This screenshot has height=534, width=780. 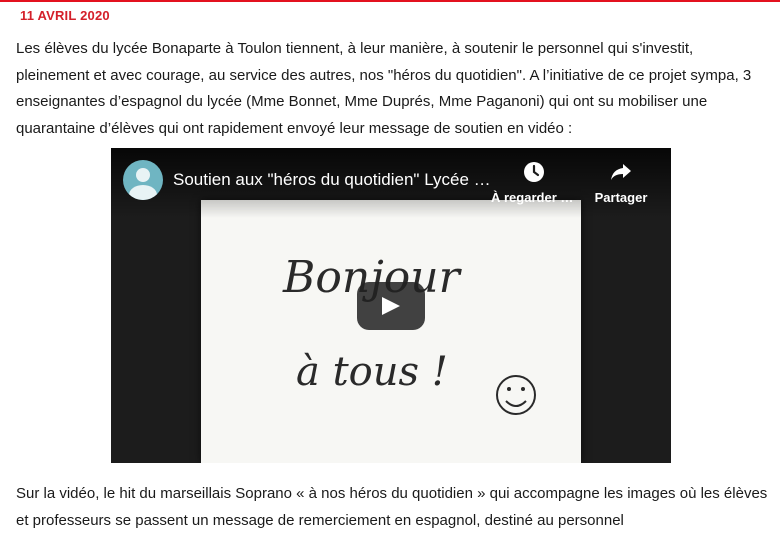 I want to click on play-icon, so click(x=391, y=306).